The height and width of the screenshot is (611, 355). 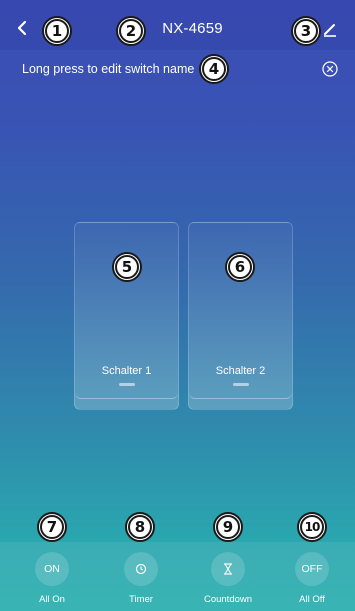 I want to click on switch-1-label: Schalter 1, so click(x=126, y=371).